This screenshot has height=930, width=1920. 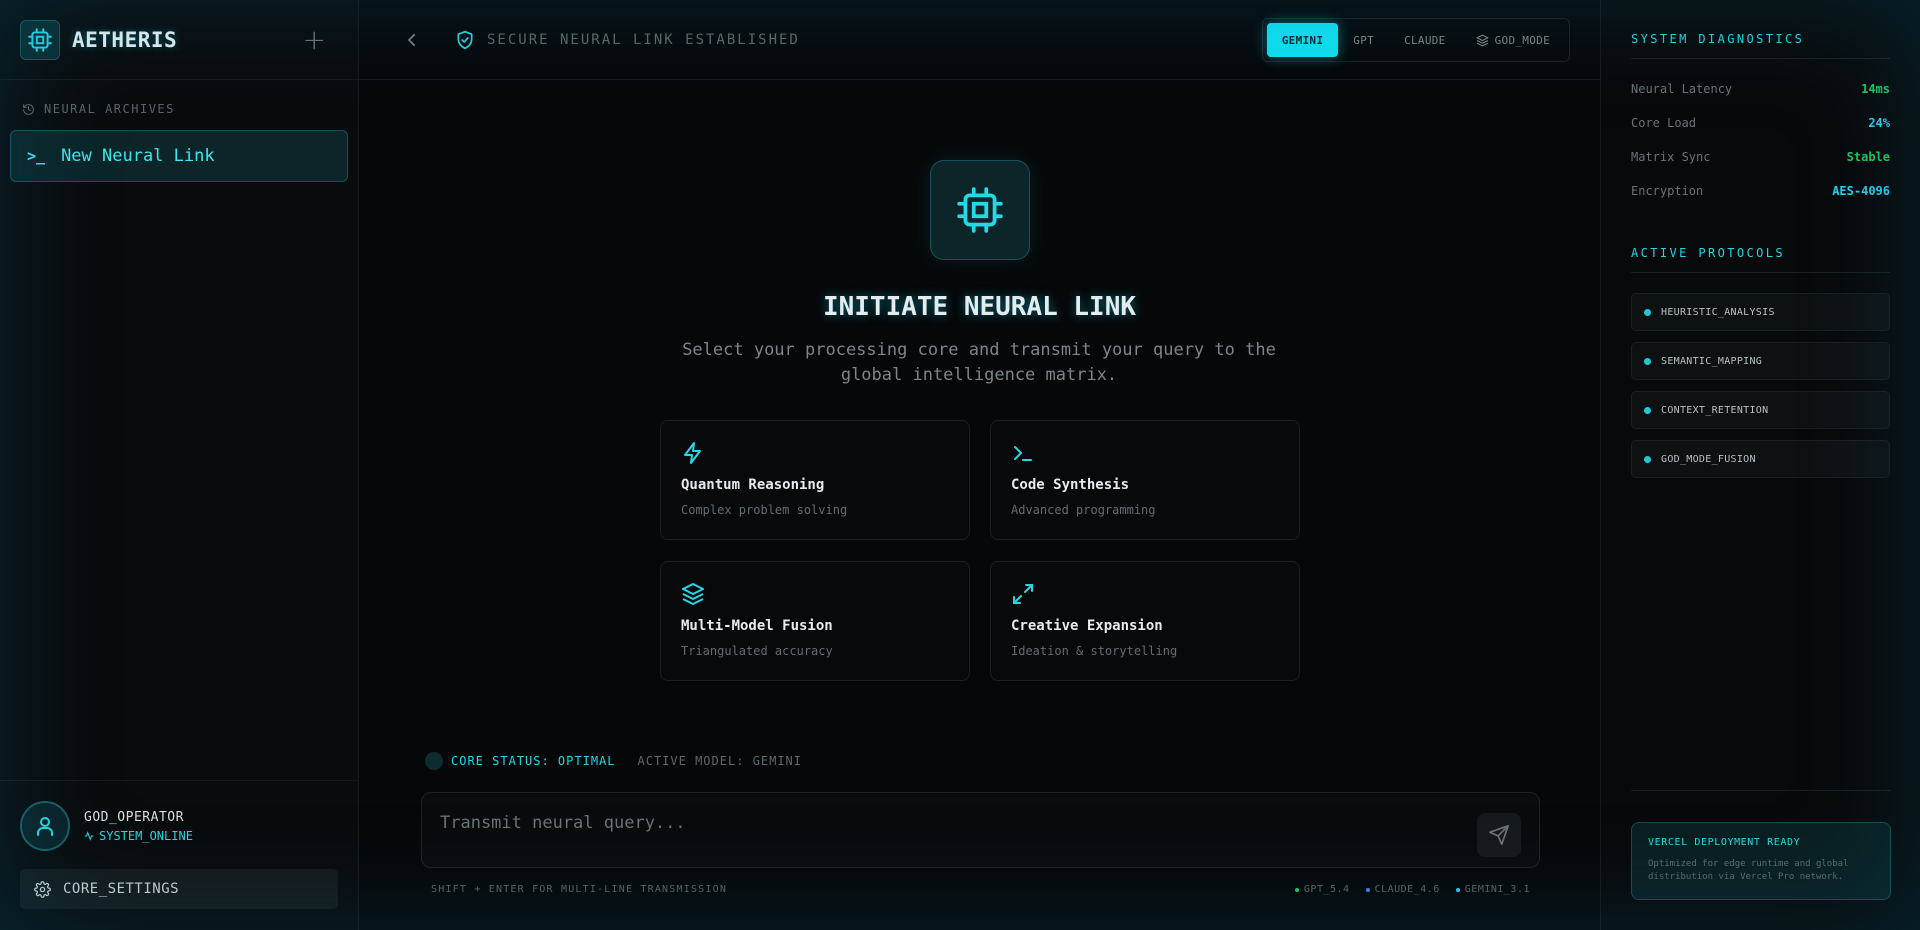 I want to click on card-code-synthesis: Code Synthesis Advanced programming, so click(x=1145, y=480).